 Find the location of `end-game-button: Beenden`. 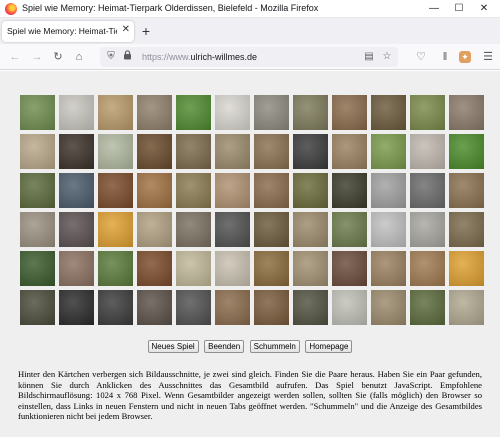

end-game-button: Beenden is located at coordinates (224, 346).